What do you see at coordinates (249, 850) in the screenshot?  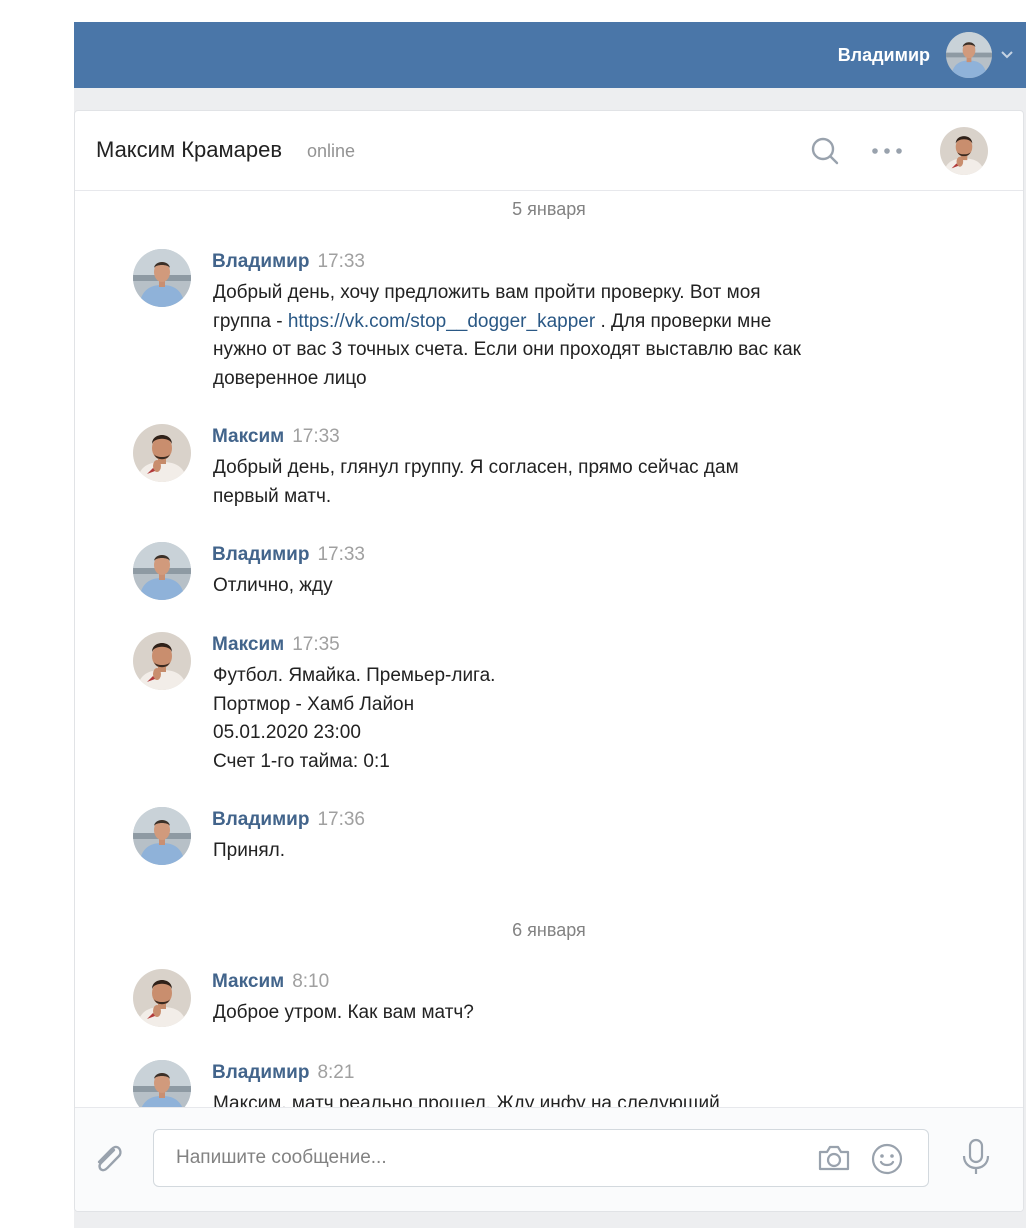 I see `message-line: Принял.` at bounding box center [249, 850].